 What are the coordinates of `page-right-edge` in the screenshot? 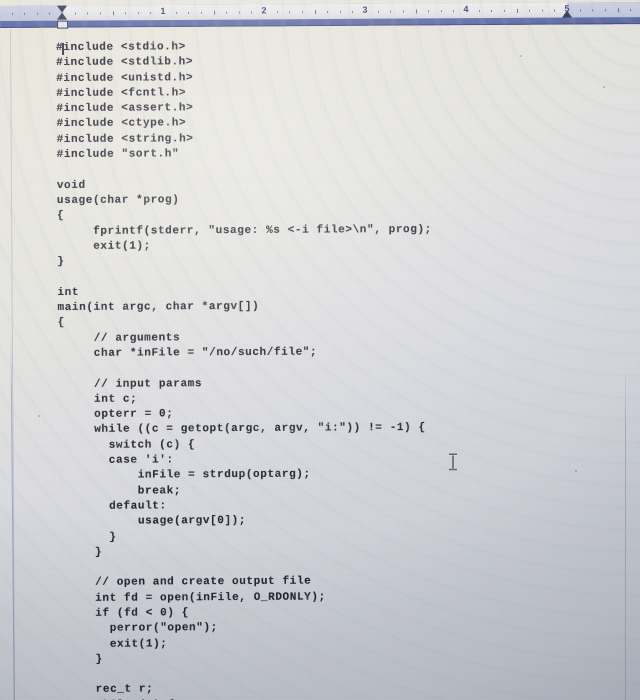 It's located at (625, 530).